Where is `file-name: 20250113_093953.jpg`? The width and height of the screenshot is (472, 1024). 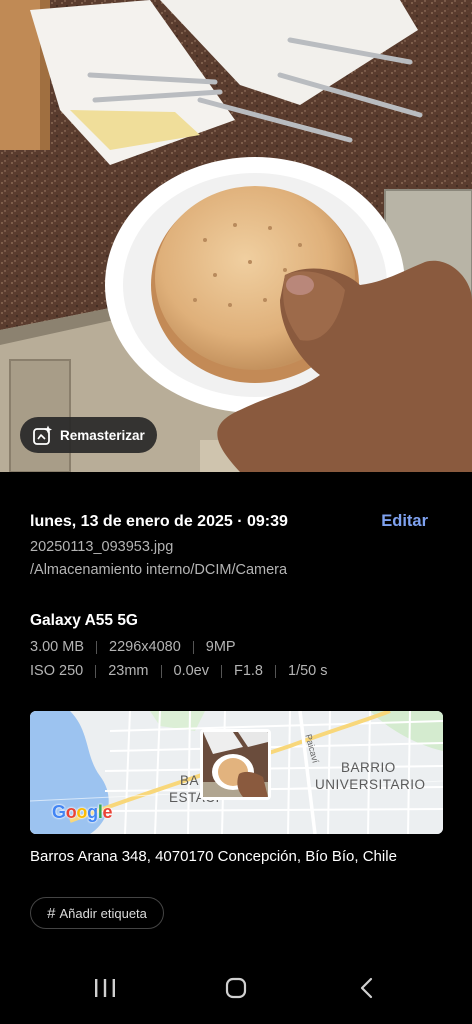 file-name: 20250113_093953.jpg is located at coordinates (102, 547).